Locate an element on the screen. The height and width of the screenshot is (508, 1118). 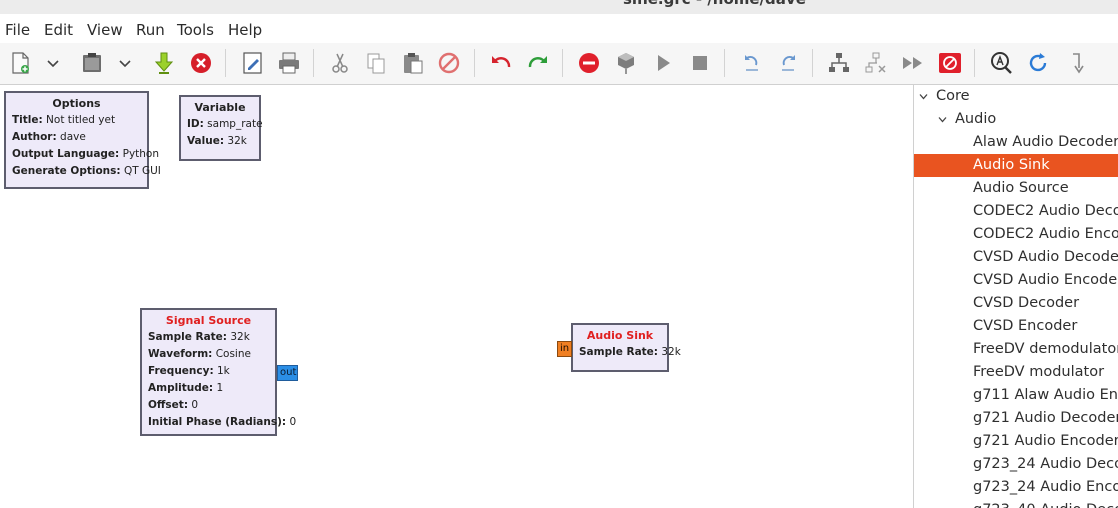
menu-help: Help is located at coordinates (245, 30).